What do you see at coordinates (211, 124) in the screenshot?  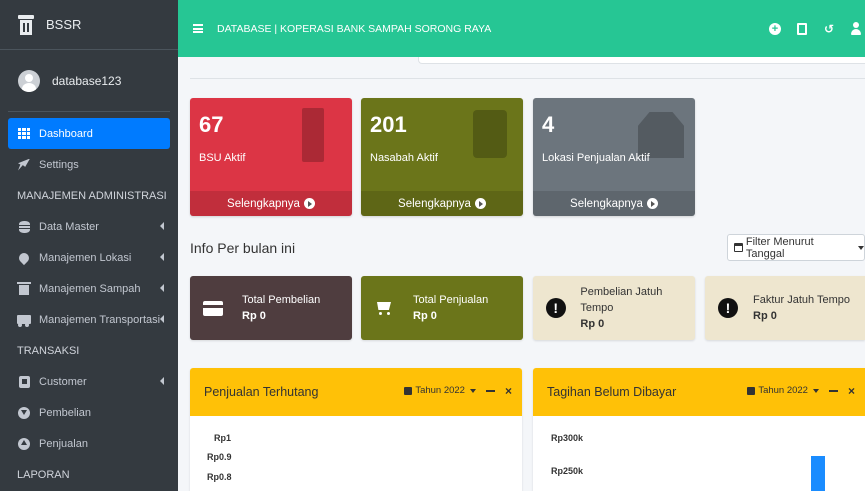 I see `stat-value: 67` at bounding box center [211, 124].